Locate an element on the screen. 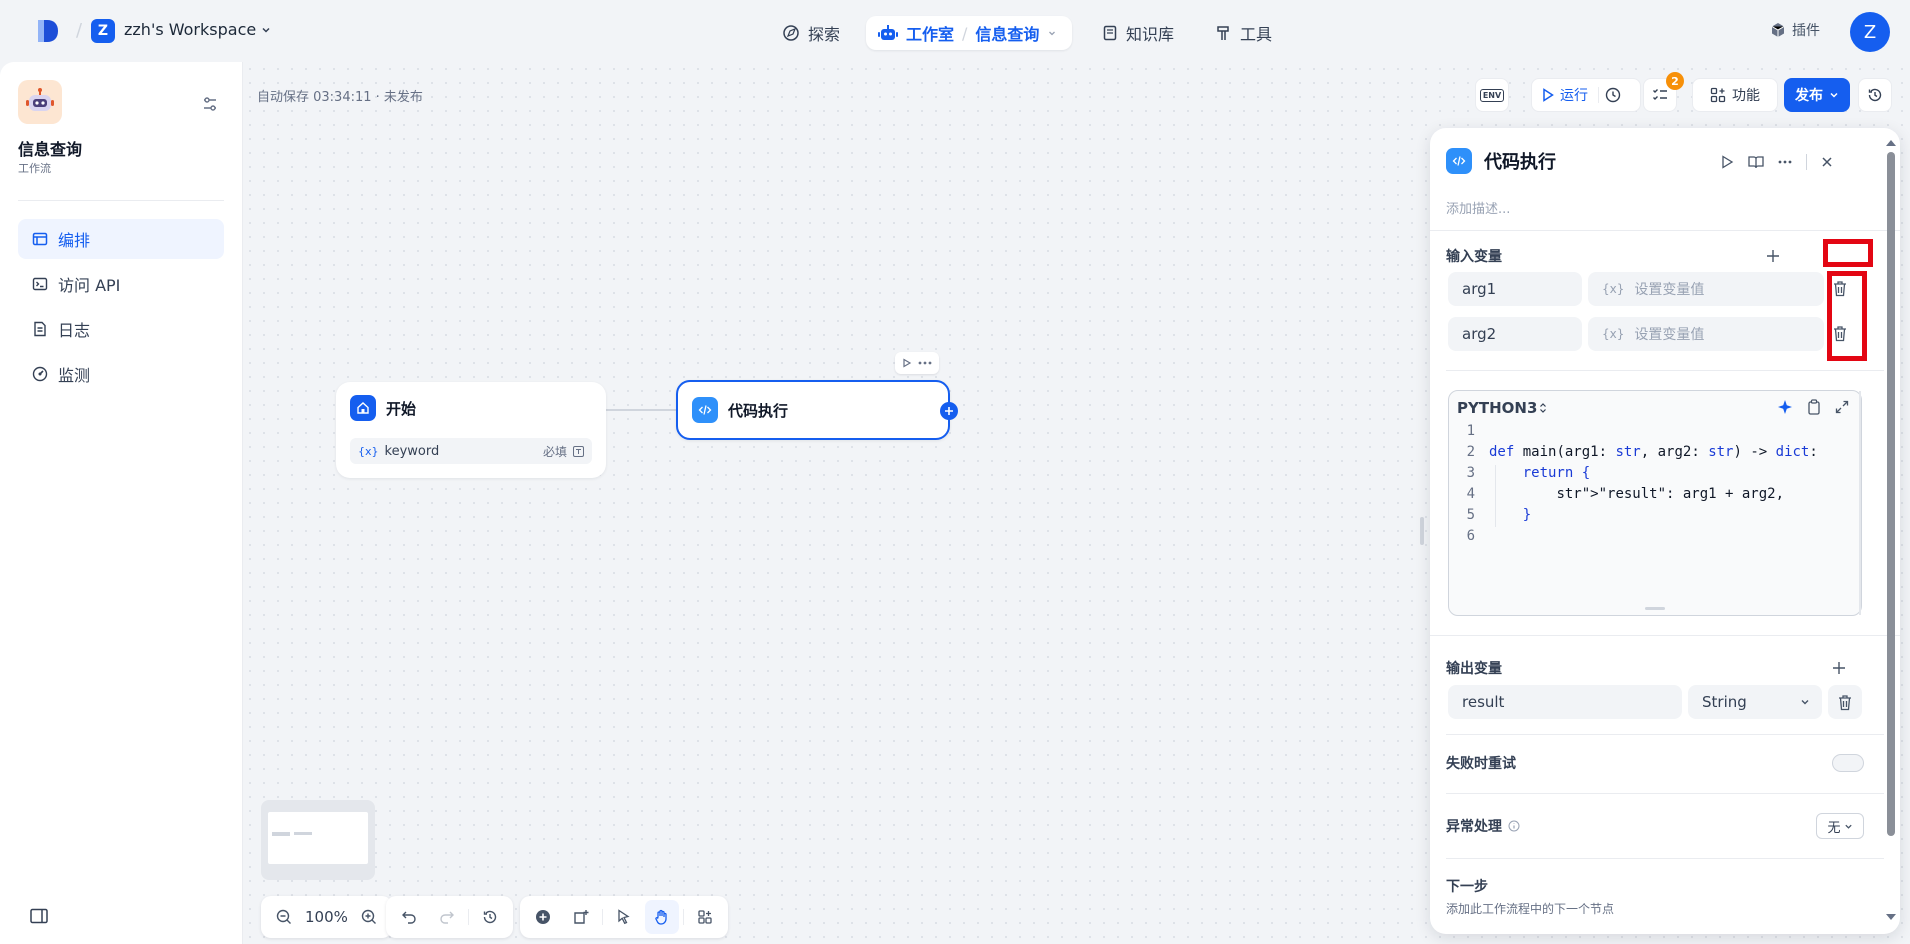 The image size is (1910, 944). nav-explore: 探索 is located at coordinates (811, 33).